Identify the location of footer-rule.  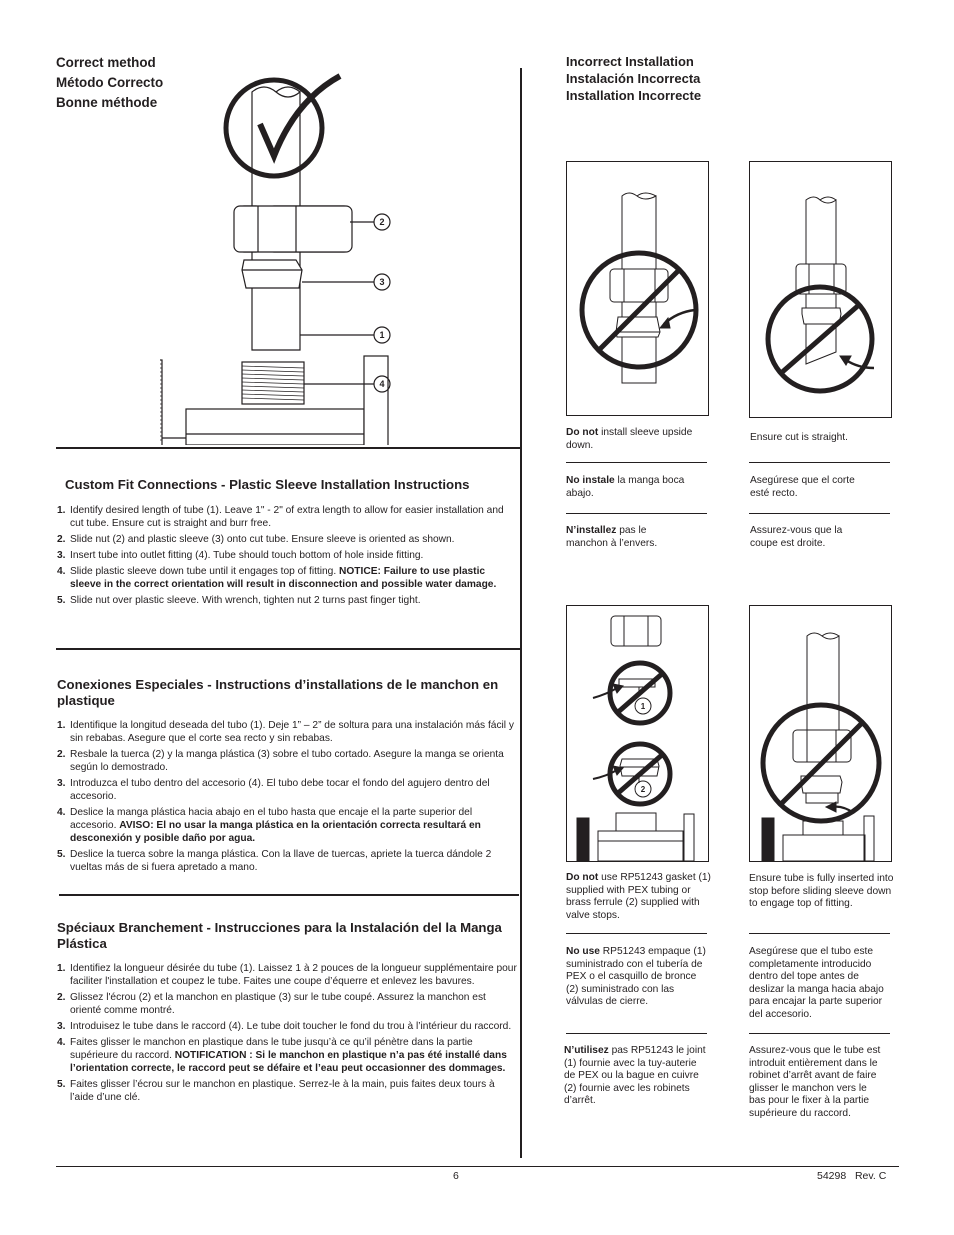
(477, 1167).